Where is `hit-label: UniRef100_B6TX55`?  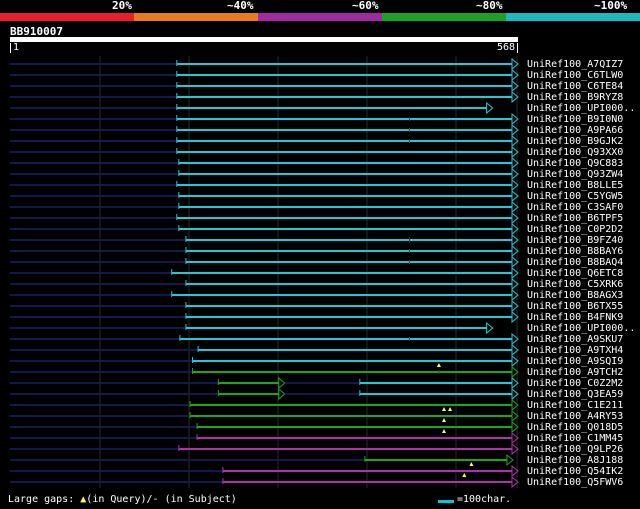 hit-label: UniRef100_B6TX55 is located at coordinates (575, 306).